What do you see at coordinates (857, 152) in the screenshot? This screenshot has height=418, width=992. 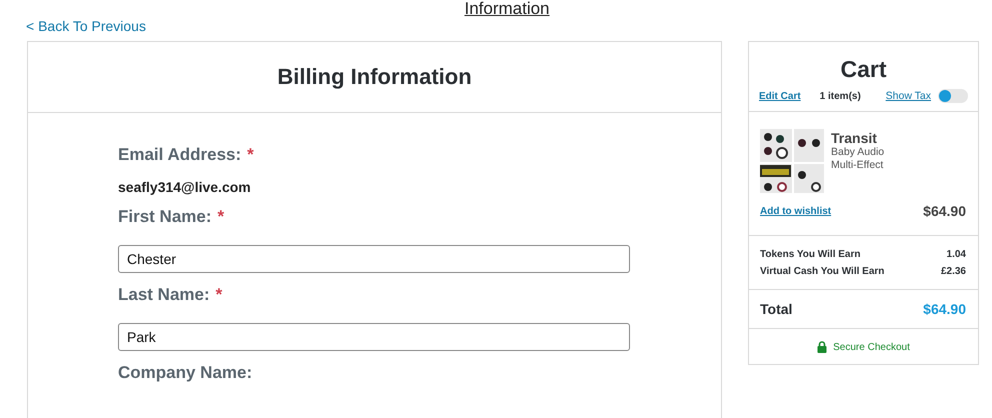 I see `product-brand: Baby Audio` at bounding box center [857, 152].